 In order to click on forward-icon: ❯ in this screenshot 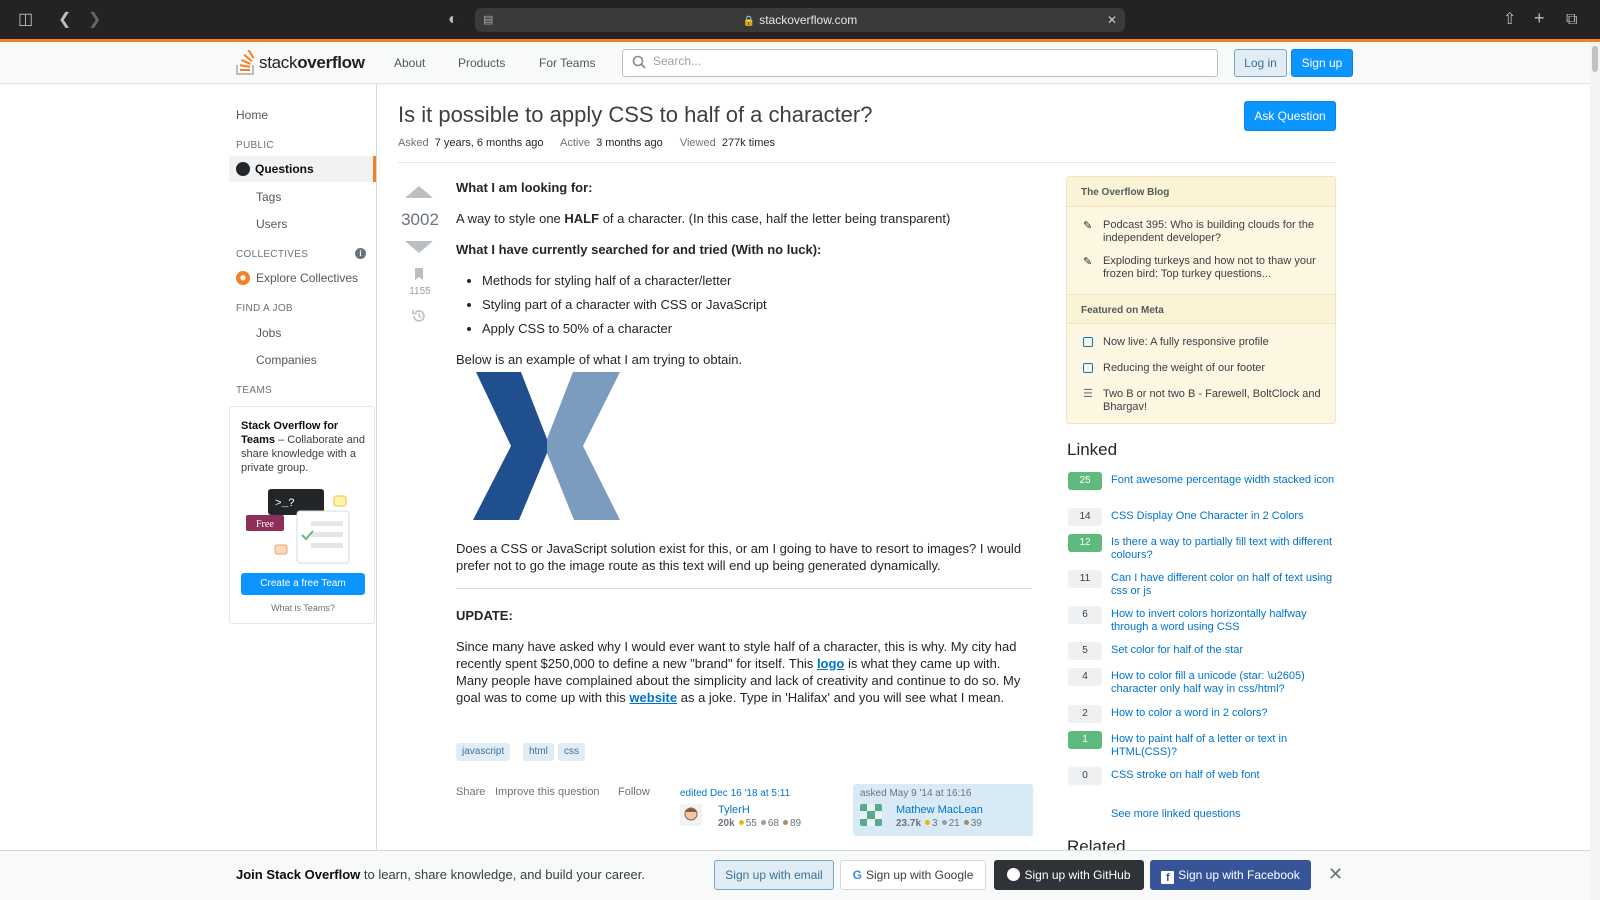, I will do `click(94, 20)`.